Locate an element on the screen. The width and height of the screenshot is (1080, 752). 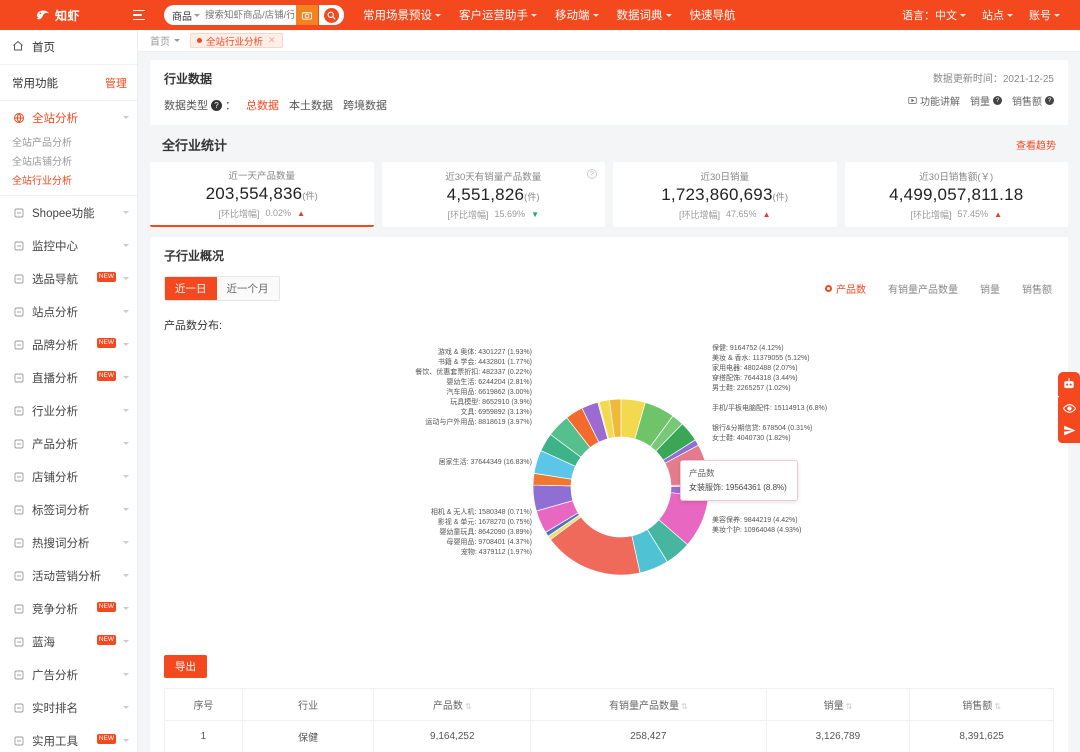
kpi-trend-link: 查看趋势 is located at coordinates (1036, 144).